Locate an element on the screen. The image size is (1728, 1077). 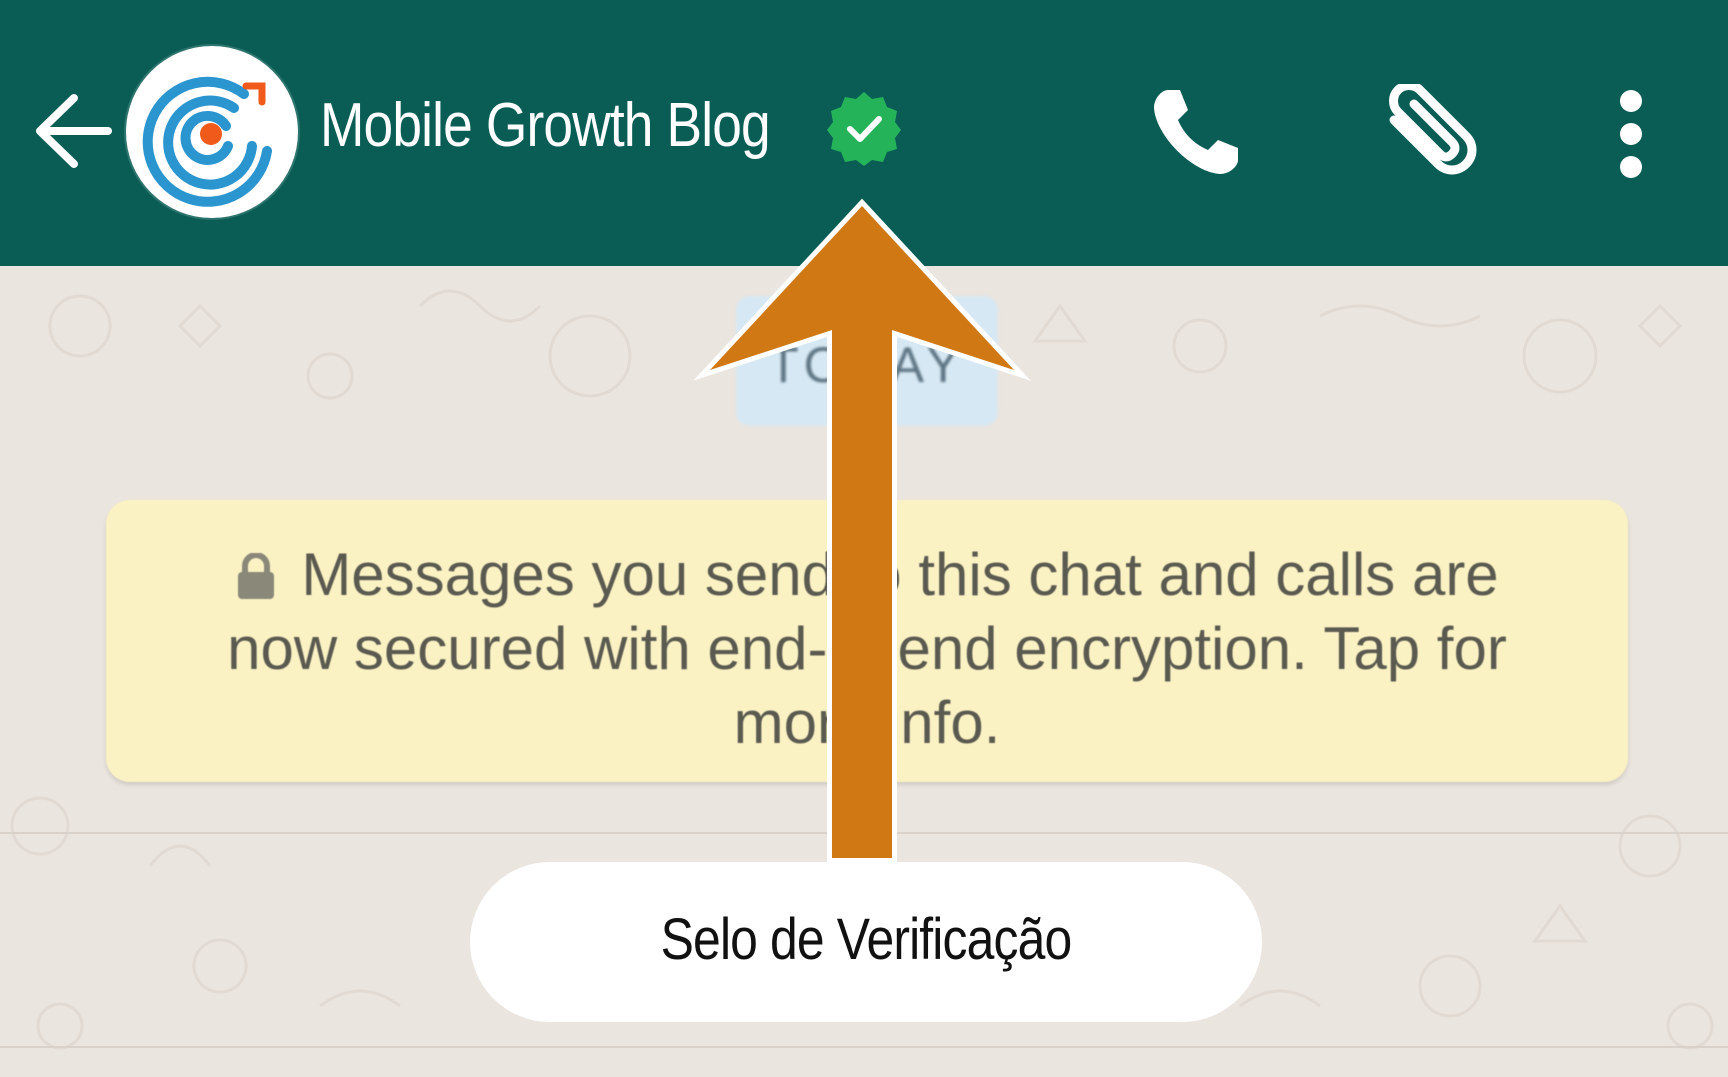
date-chip: TODAY is located at coordinates (867, 361).